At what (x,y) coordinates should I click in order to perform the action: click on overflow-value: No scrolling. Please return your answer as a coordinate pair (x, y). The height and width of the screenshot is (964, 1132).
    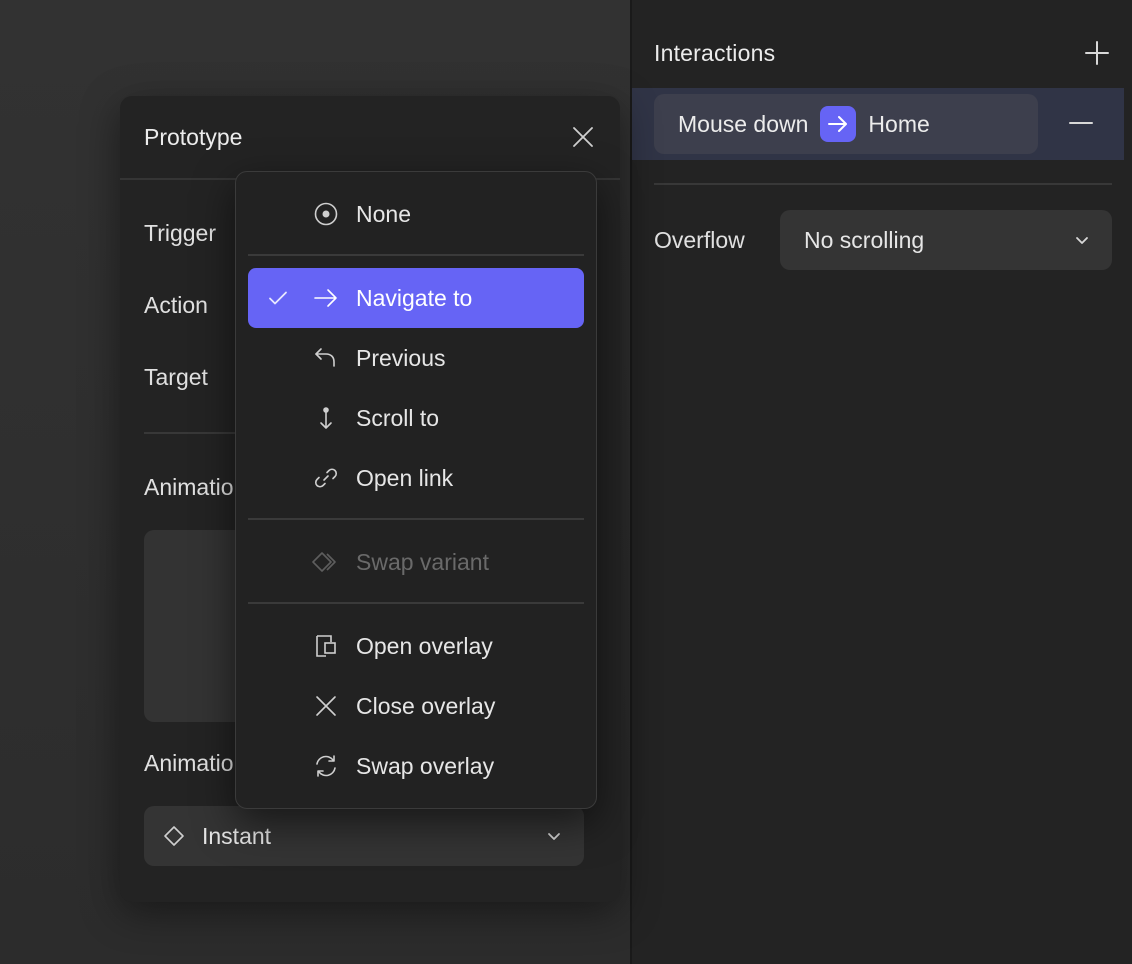
    Looking at the image, I should click on (864, 239).